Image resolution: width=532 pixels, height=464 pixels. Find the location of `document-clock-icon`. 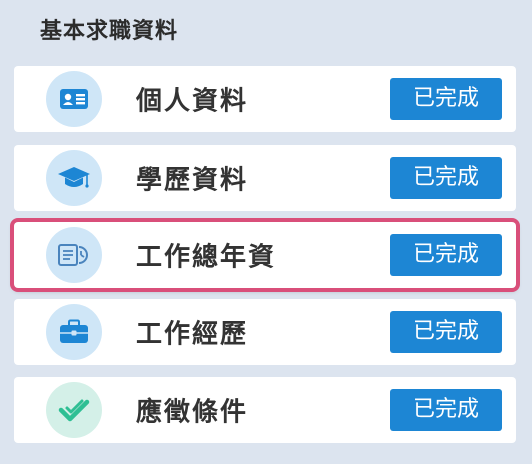

document-clock-icon is located at coordinates (74, 255).